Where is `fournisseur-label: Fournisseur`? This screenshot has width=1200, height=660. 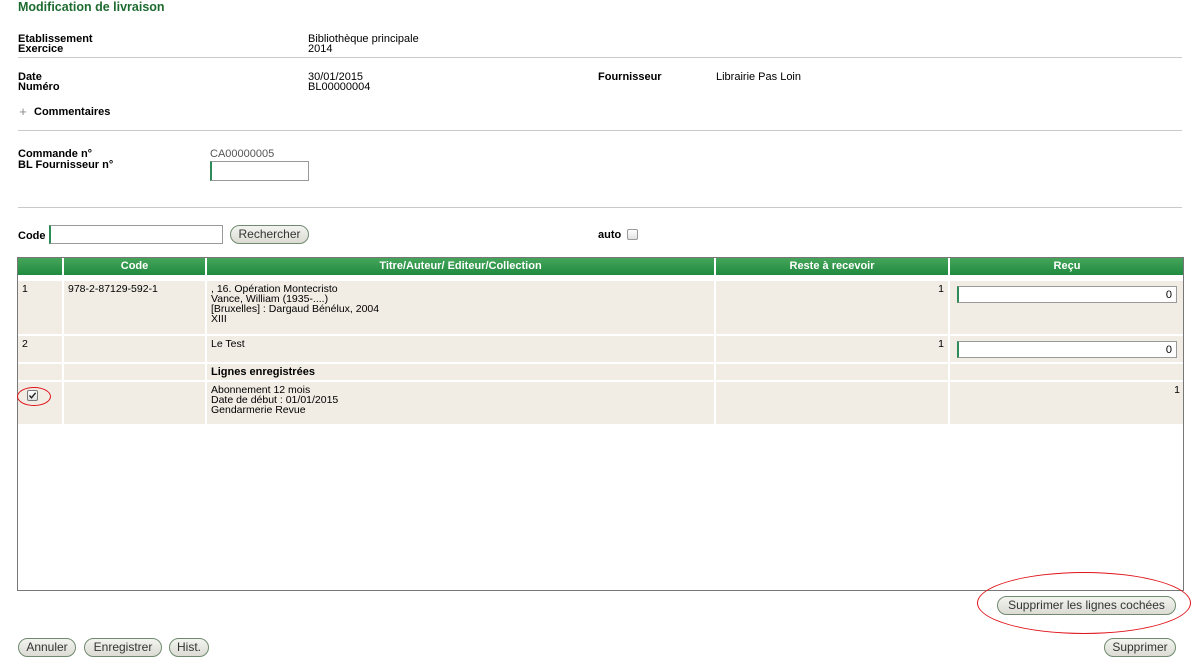
fournisseur-label: Fournisseur is located at coordinates (630, 77).